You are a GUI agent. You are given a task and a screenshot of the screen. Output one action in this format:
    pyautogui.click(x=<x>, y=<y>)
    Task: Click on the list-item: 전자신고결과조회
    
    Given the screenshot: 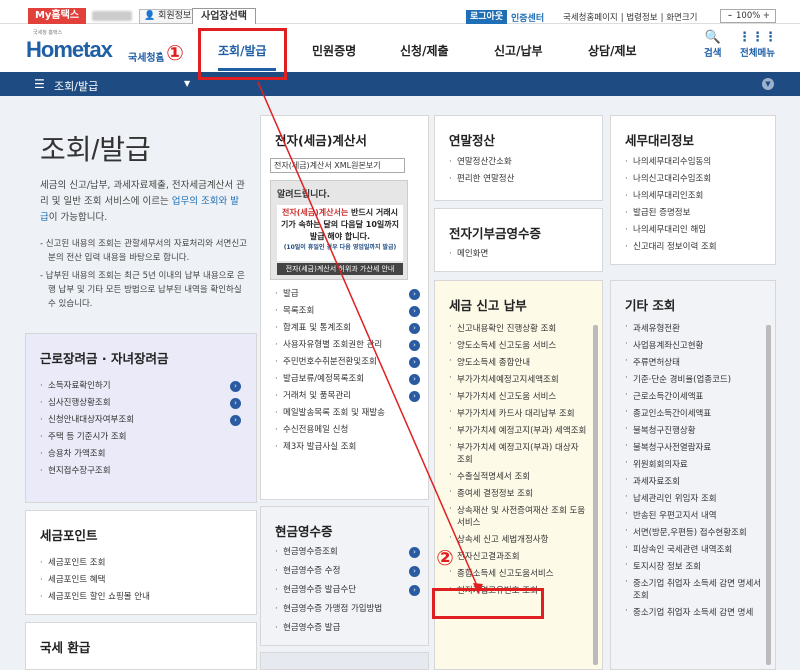 What is the action you would take?
    pyautogui.click(x=519, y=557)
    